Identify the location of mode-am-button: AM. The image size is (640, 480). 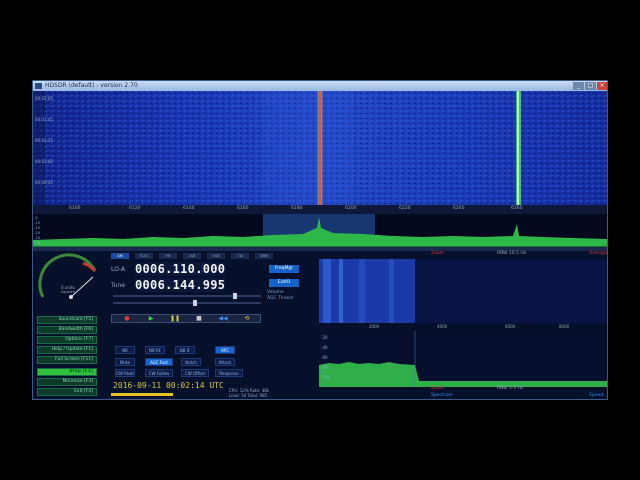
(120, 256).